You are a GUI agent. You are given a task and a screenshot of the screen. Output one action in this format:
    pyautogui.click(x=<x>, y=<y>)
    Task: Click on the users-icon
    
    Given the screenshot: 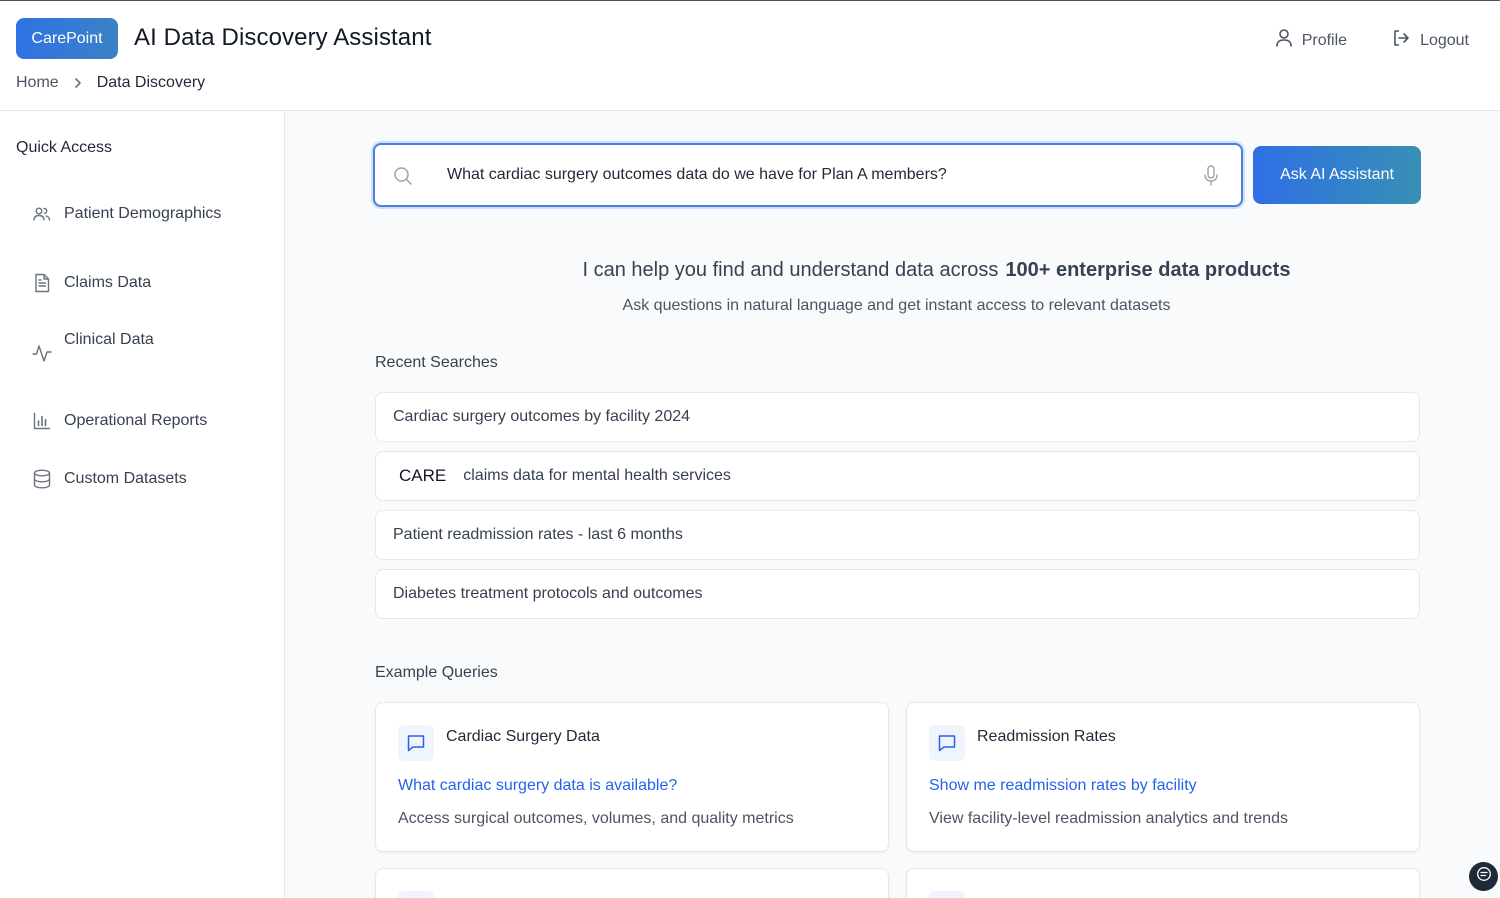 What is the action you would take?
    pyautogui.click(x=42, y=214)
    